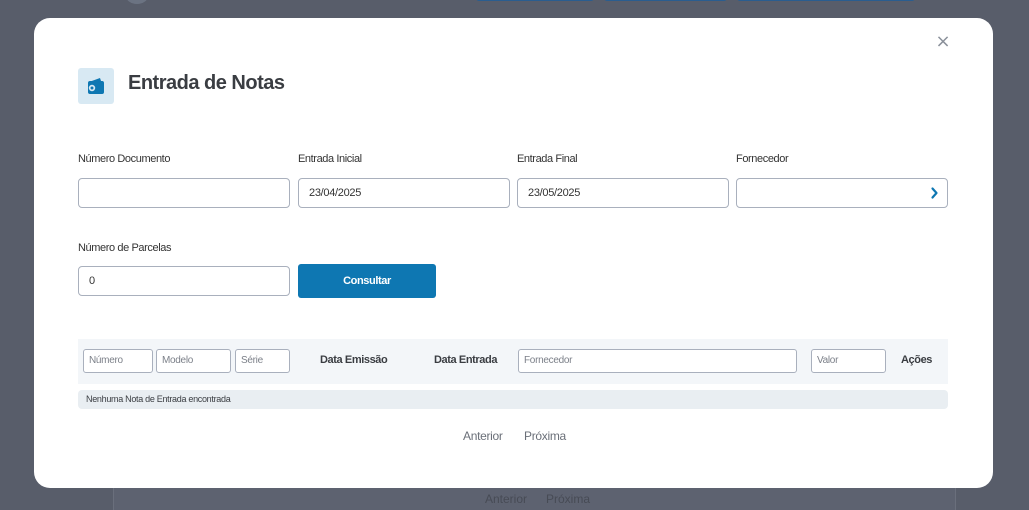 The width and height of the screenshot is (1029, 510). Describe the element at coordinates (547, 159) in the screenshot. I see `entrada-final-label: Entrada Final` at that location.